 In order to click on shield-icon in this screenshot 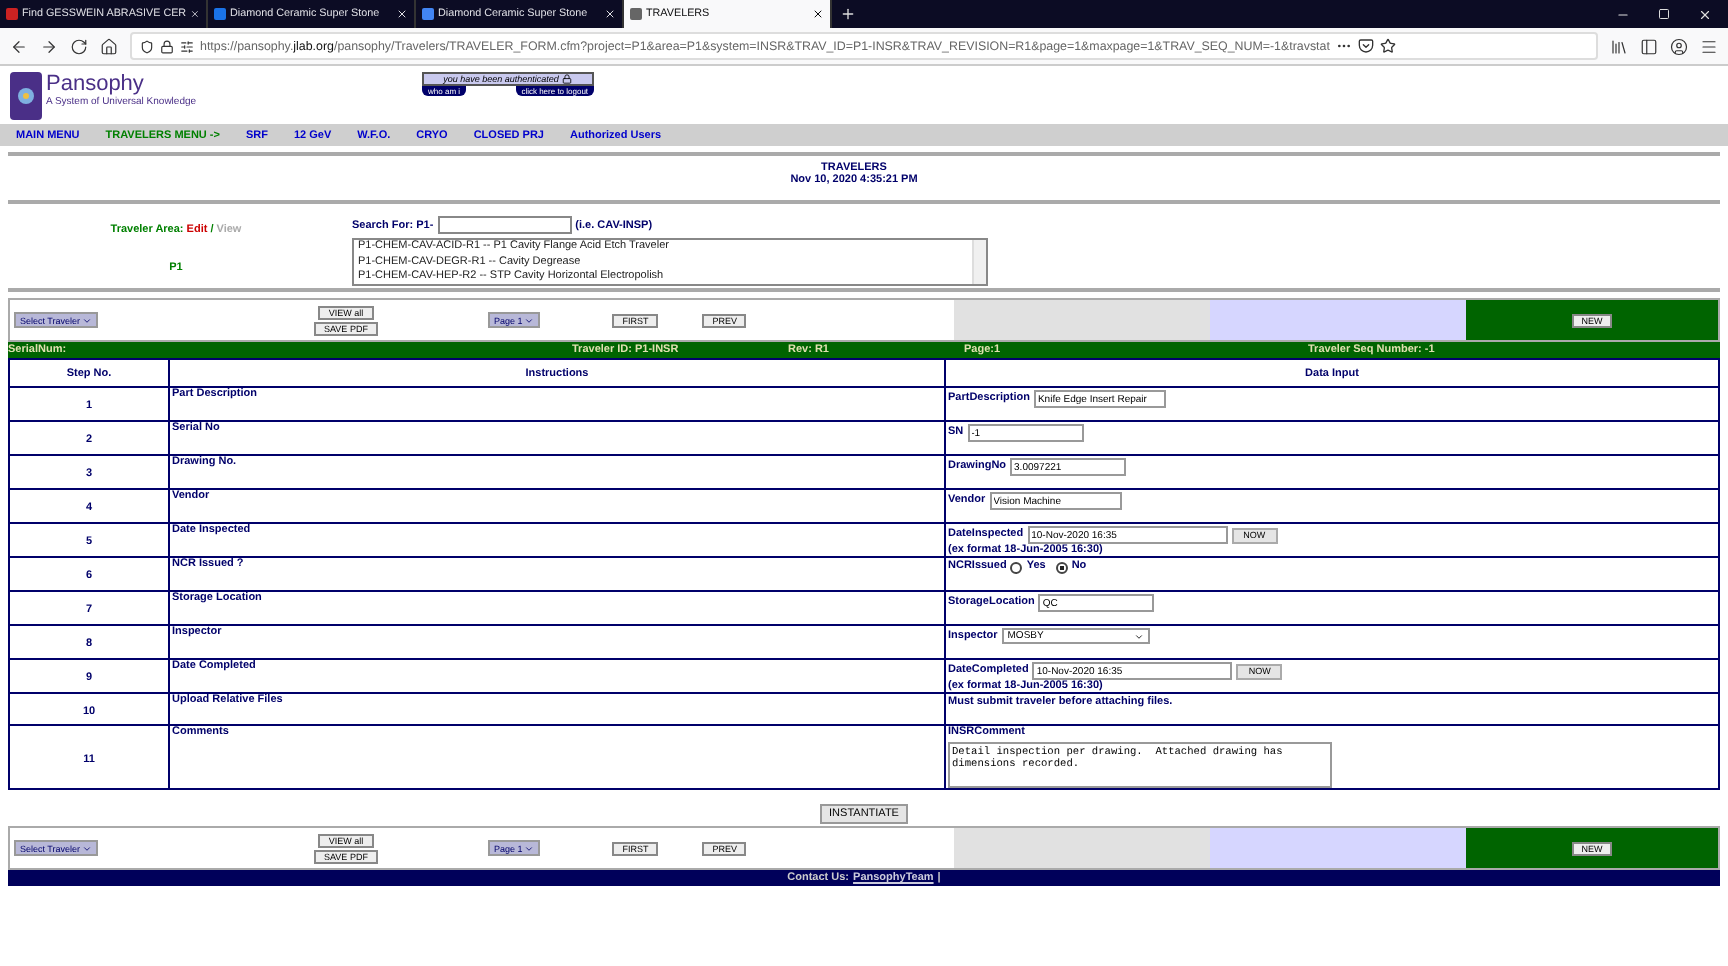, I will do `click(147, 46)`.